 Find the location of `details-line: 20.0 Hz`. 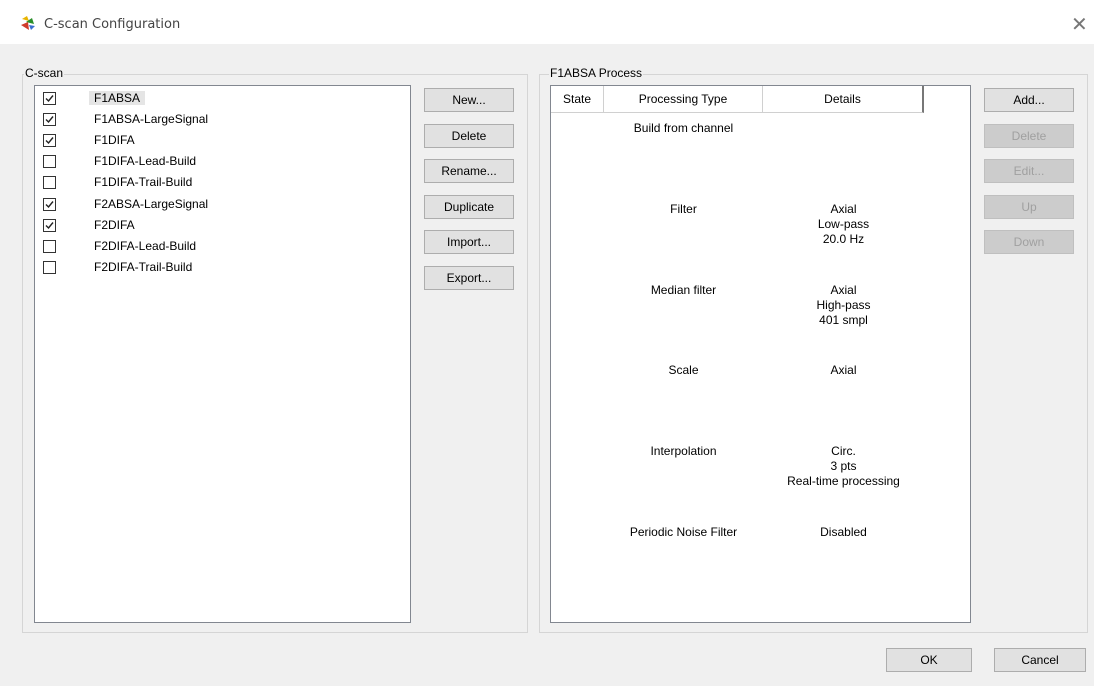

details-line: 20.0 Hz is located at coordinates (843, 239).